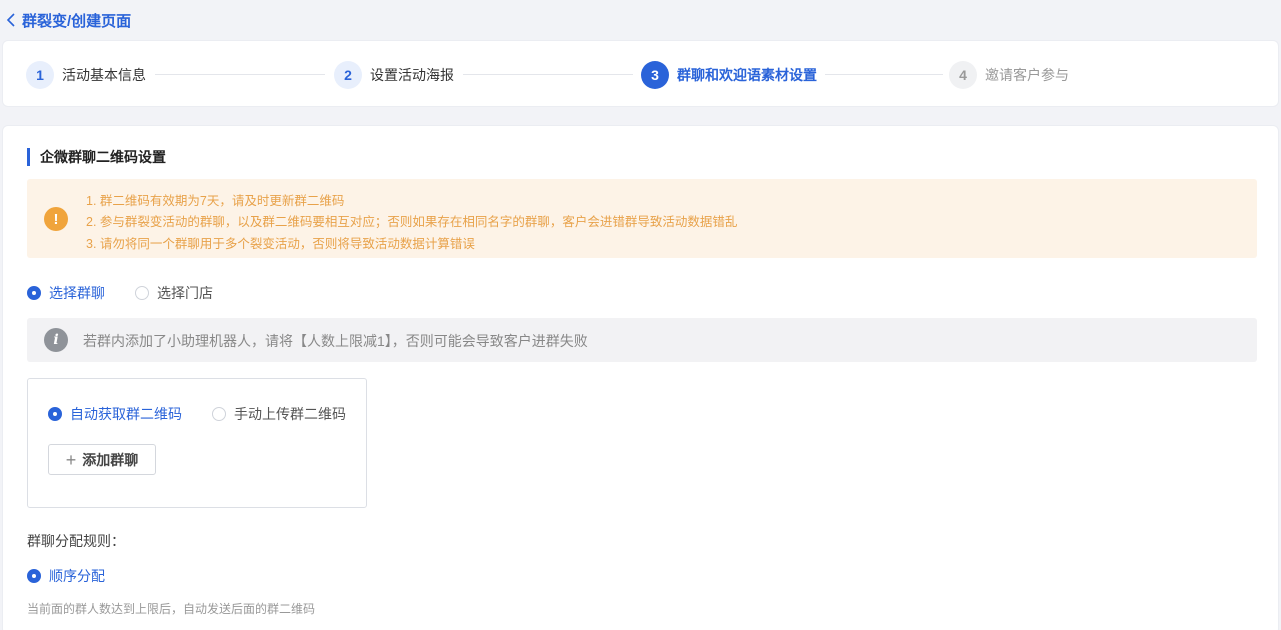  I want to click on radio-manual-qr: 手动上传群二维码, so click(279, 414).